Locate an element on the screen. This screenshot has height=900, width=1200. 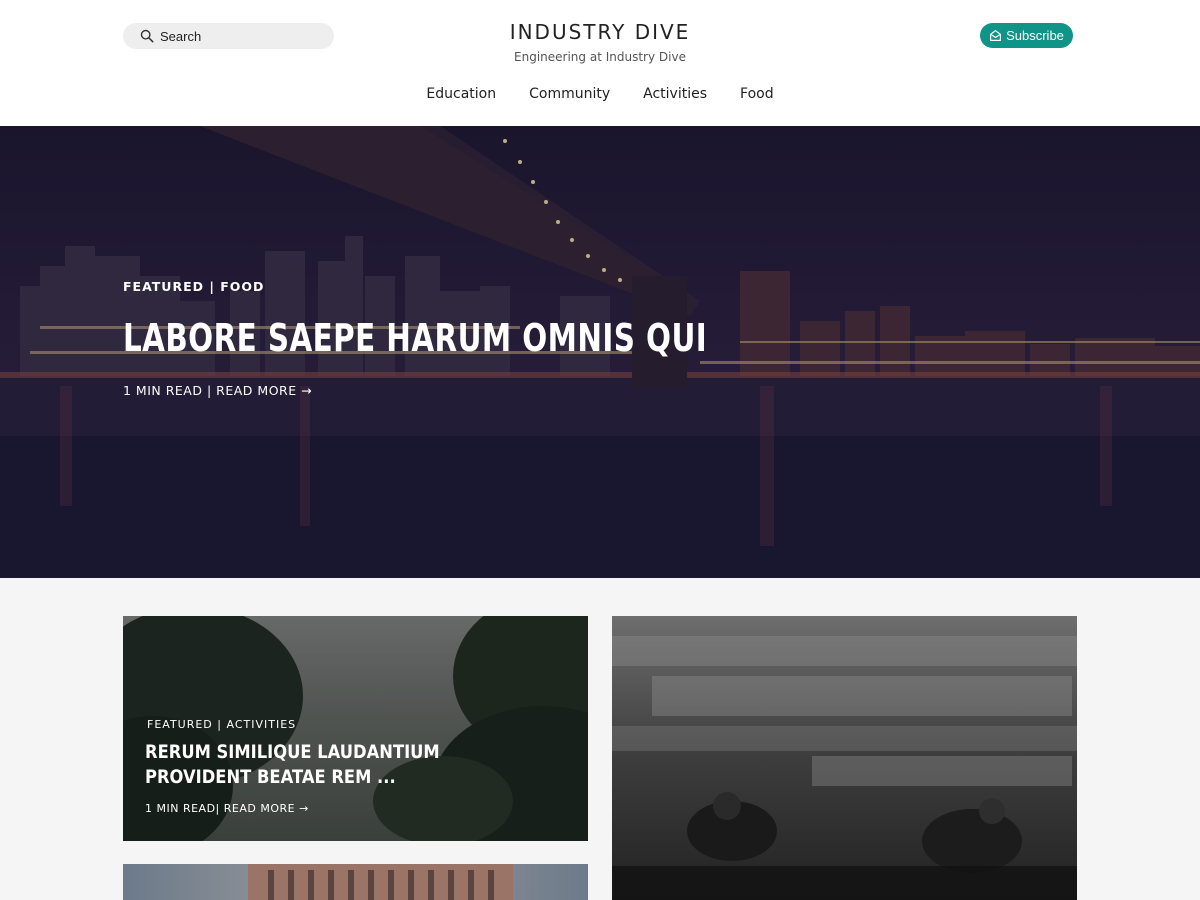
card-category-label: FEATURED | ACTIVITIES is located at coordinates (222, 724).